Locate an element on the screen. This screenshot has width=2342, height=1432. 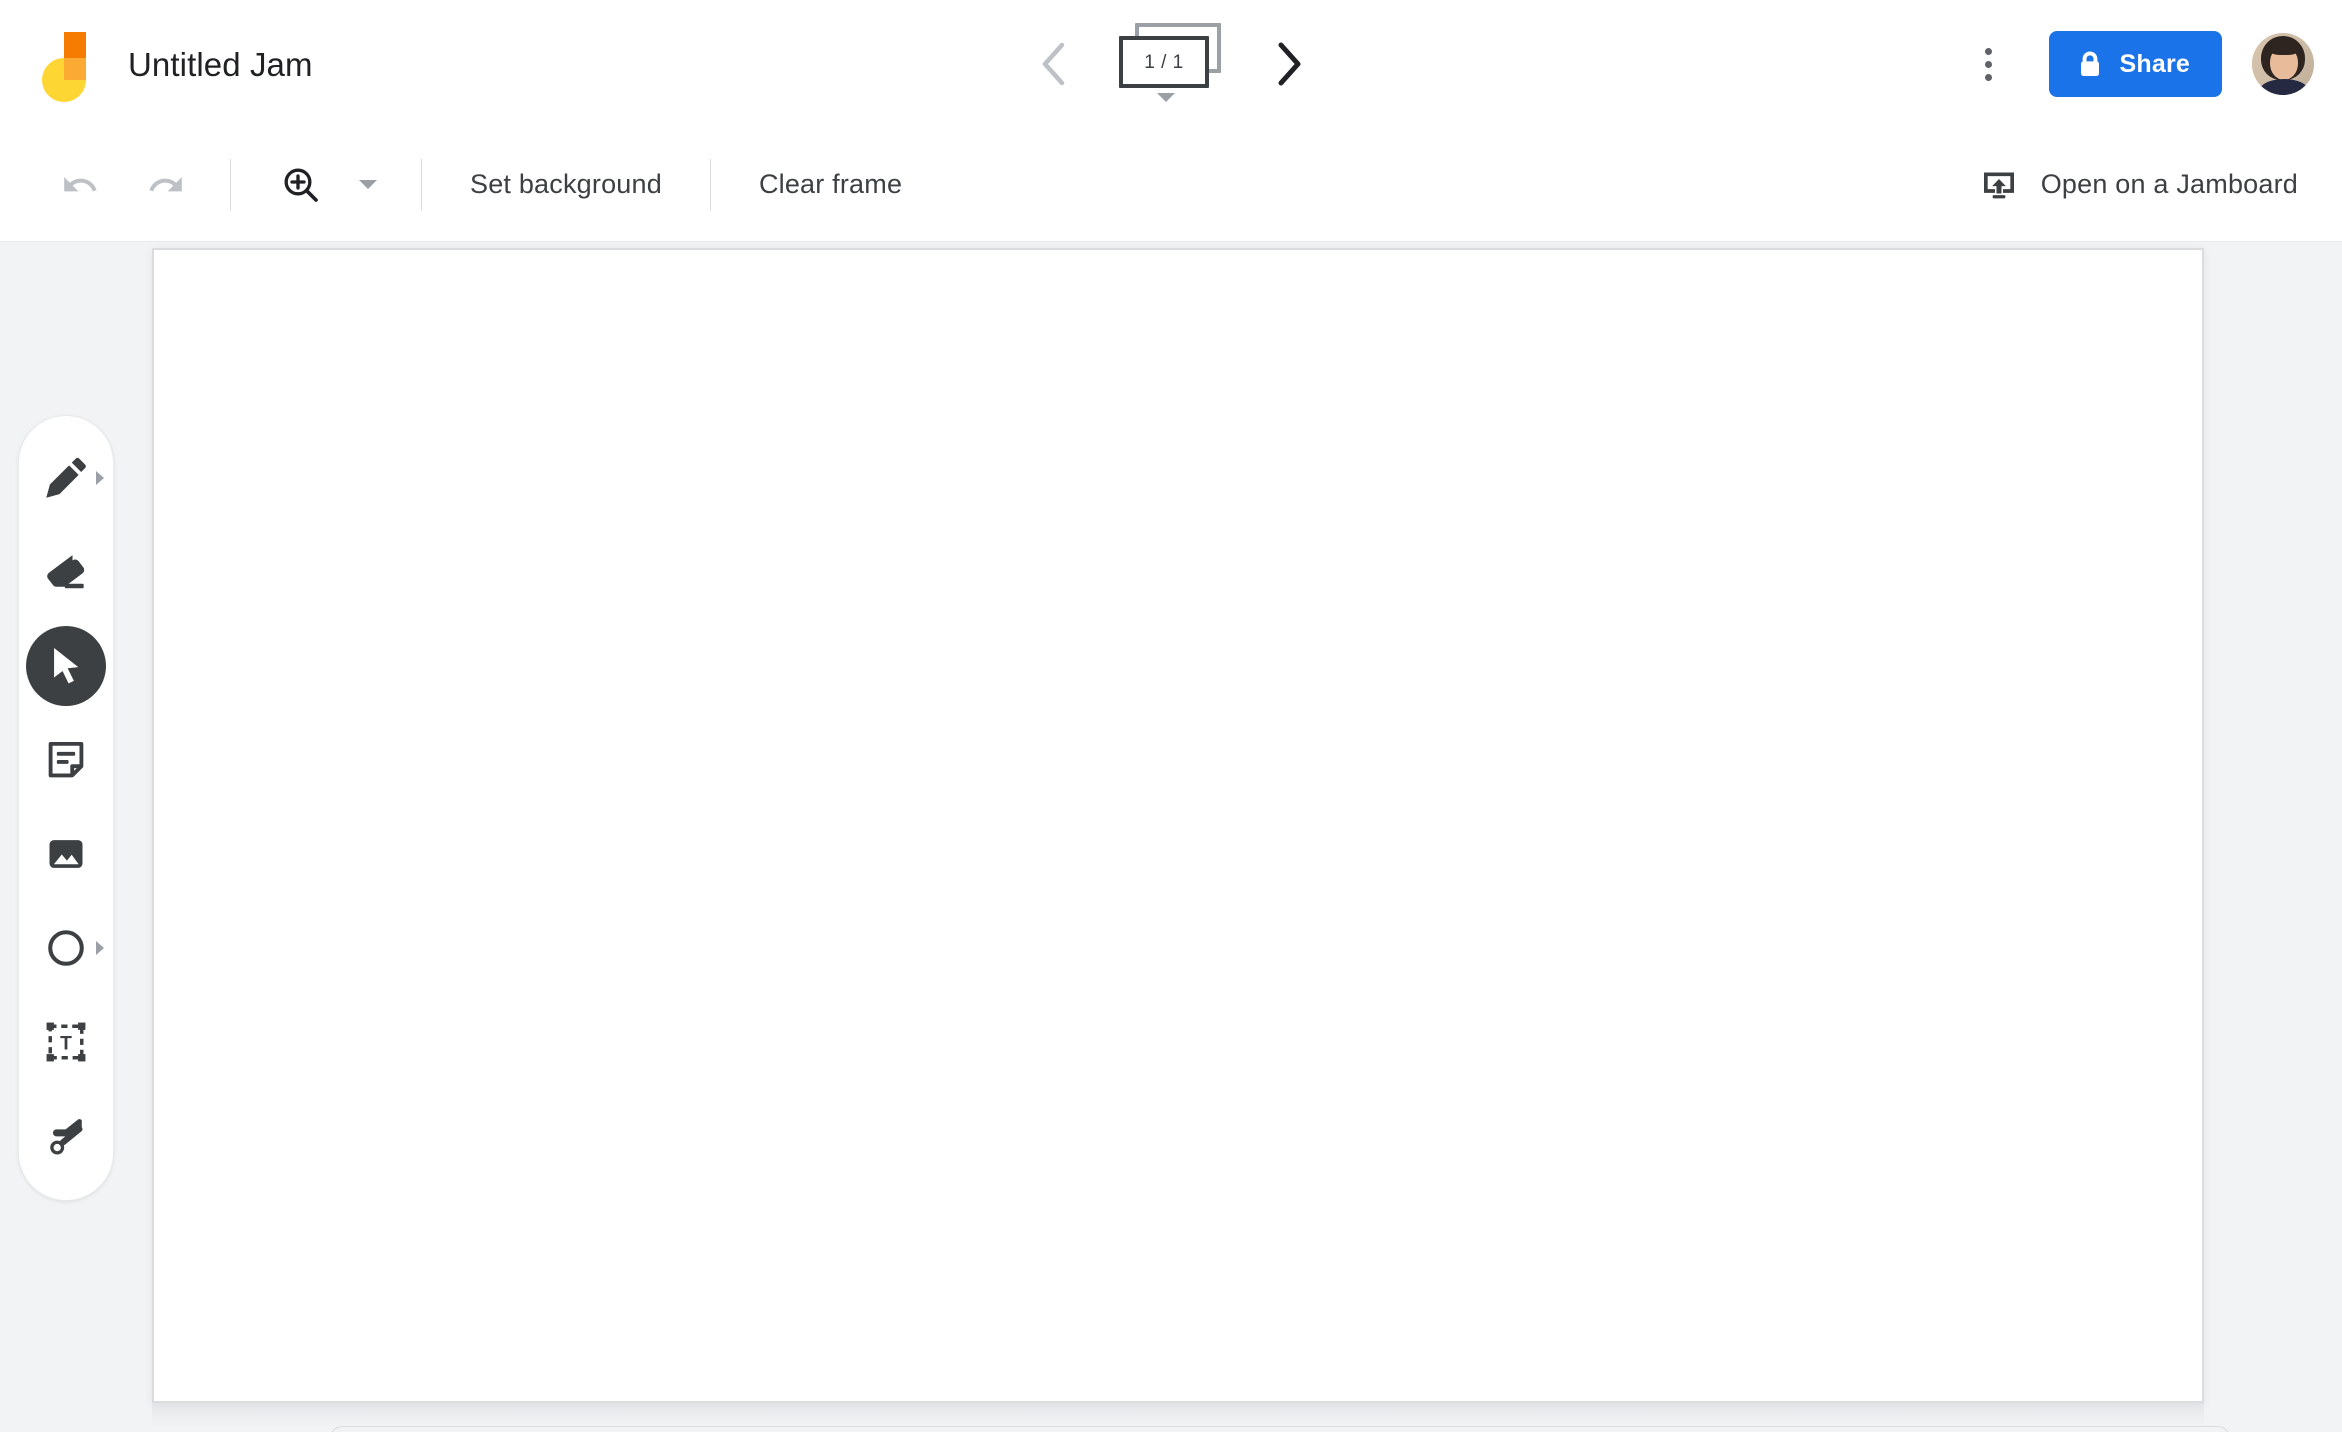
header-left-group: Untitled Jam is located at coordinates (156, 67).